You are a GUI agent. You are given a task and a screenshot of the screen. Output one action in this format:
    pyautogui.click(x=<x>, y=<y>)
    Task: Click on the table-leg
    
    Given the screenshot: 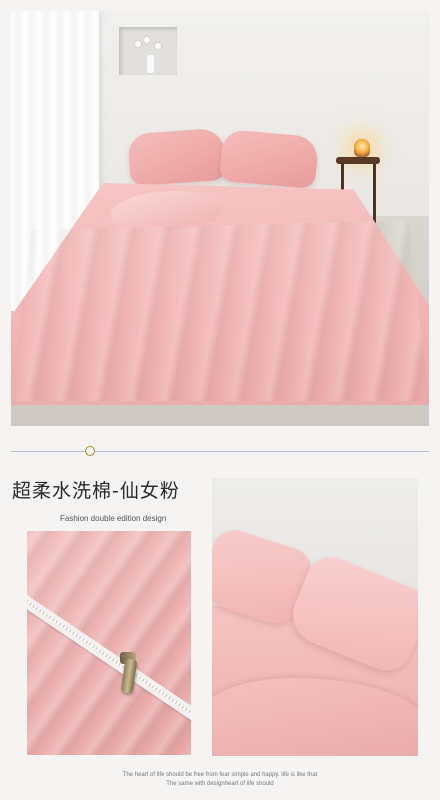 What is the action you would take?
    pyautogui.click(x=374, y=193)
    